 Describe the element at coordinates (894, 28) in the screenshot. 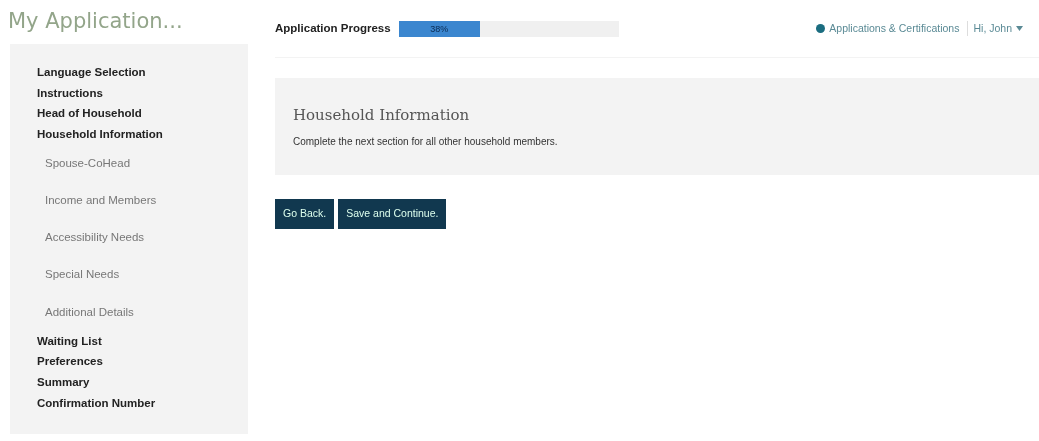

I see `nav-link: Applications & Certifications` at that location.